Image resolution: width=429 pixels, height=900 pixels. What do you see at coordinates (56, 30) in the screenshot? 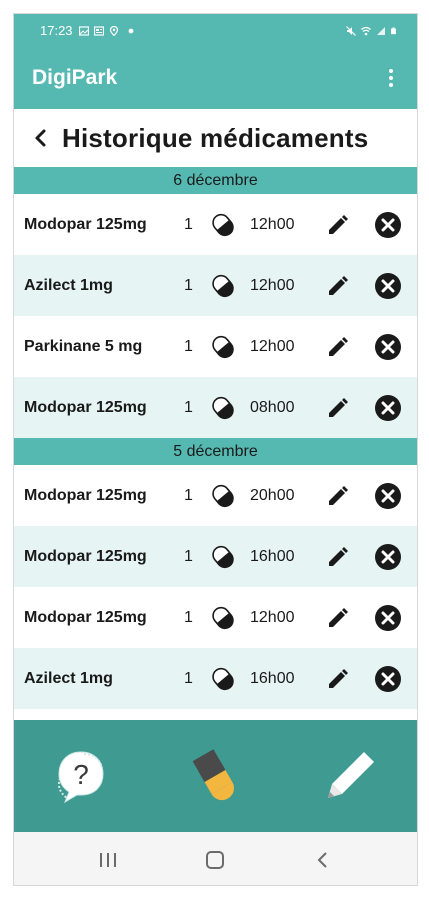
I see `status-time: 17:23` at bounding box center [56, 30].